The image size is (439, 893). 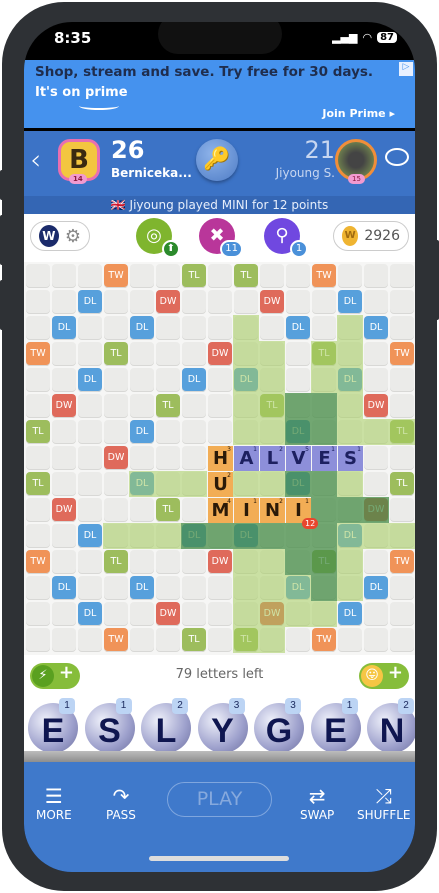 I want to click on powerup-hint-magnifier-button: ⚲ 1, so click(x=286, y=238).